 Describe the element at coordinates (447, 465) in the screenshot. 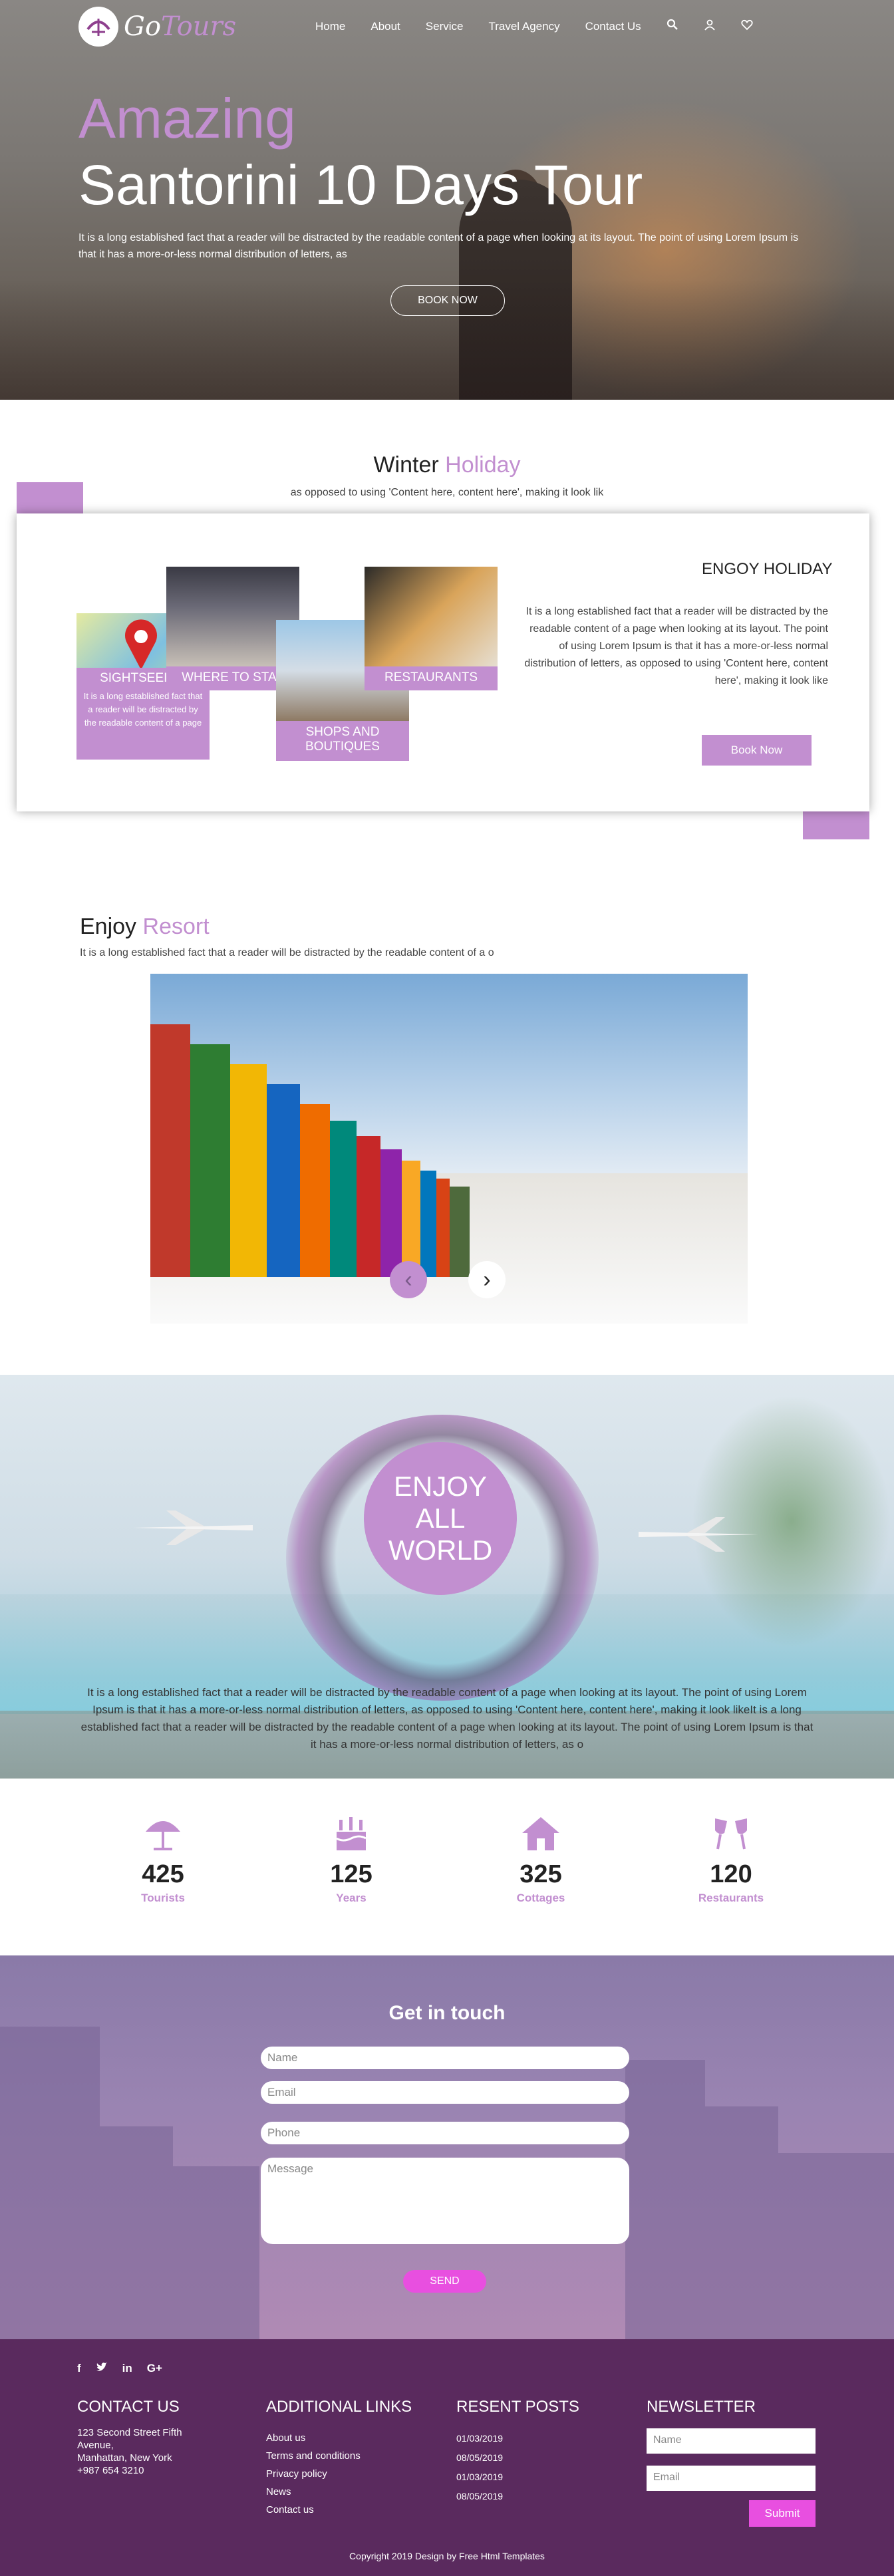

I see `winter-title: Winter Holiday` at that location.